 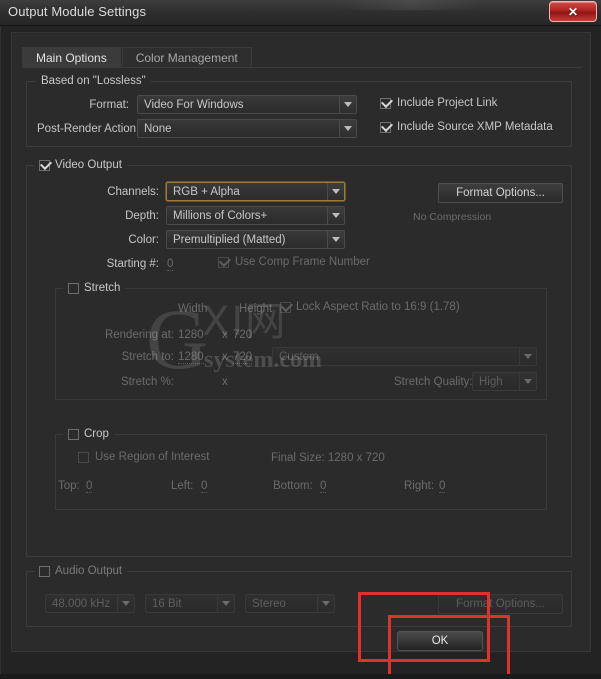 I want to click on starting-number-value: 0, so click(x=170, y=264).